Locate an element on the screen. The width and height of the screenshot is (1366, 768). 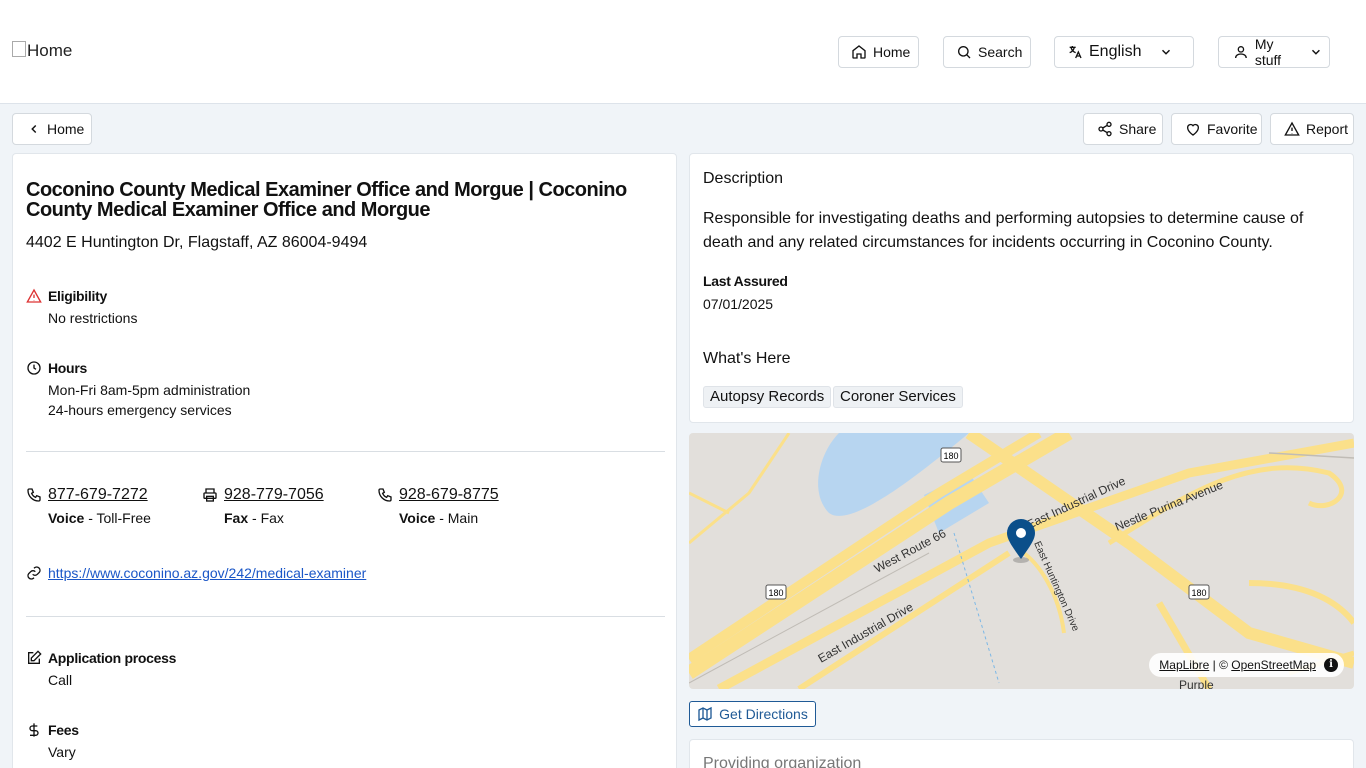
map-attribution: MapLibre | © OpenStreetMap i is located at coordinates (1246, 665).